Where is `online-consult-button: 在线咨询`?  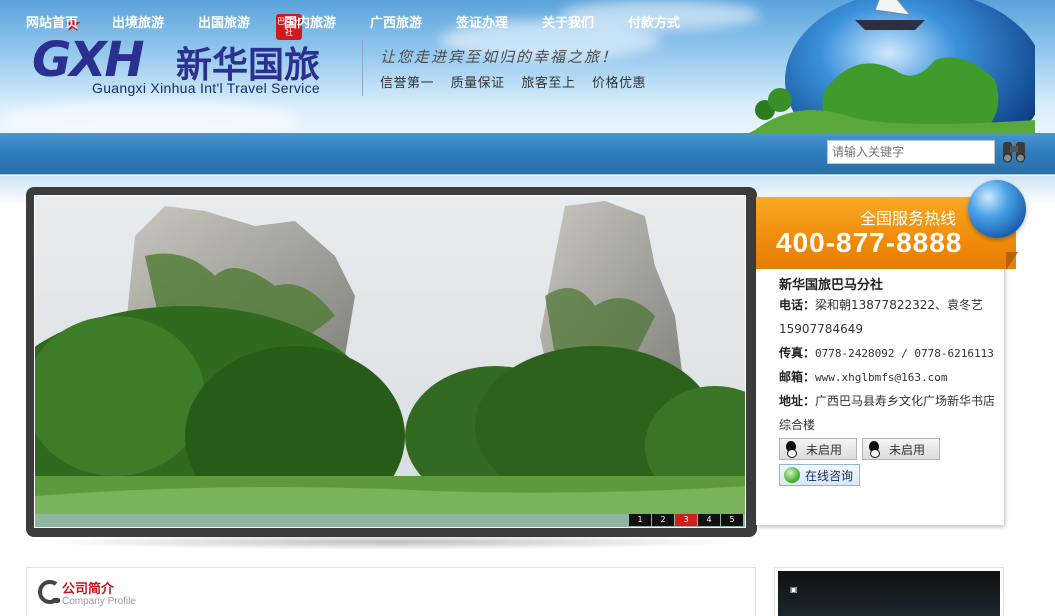
online-consult-button: 在线咨询 is located at coordinates (819, 475).